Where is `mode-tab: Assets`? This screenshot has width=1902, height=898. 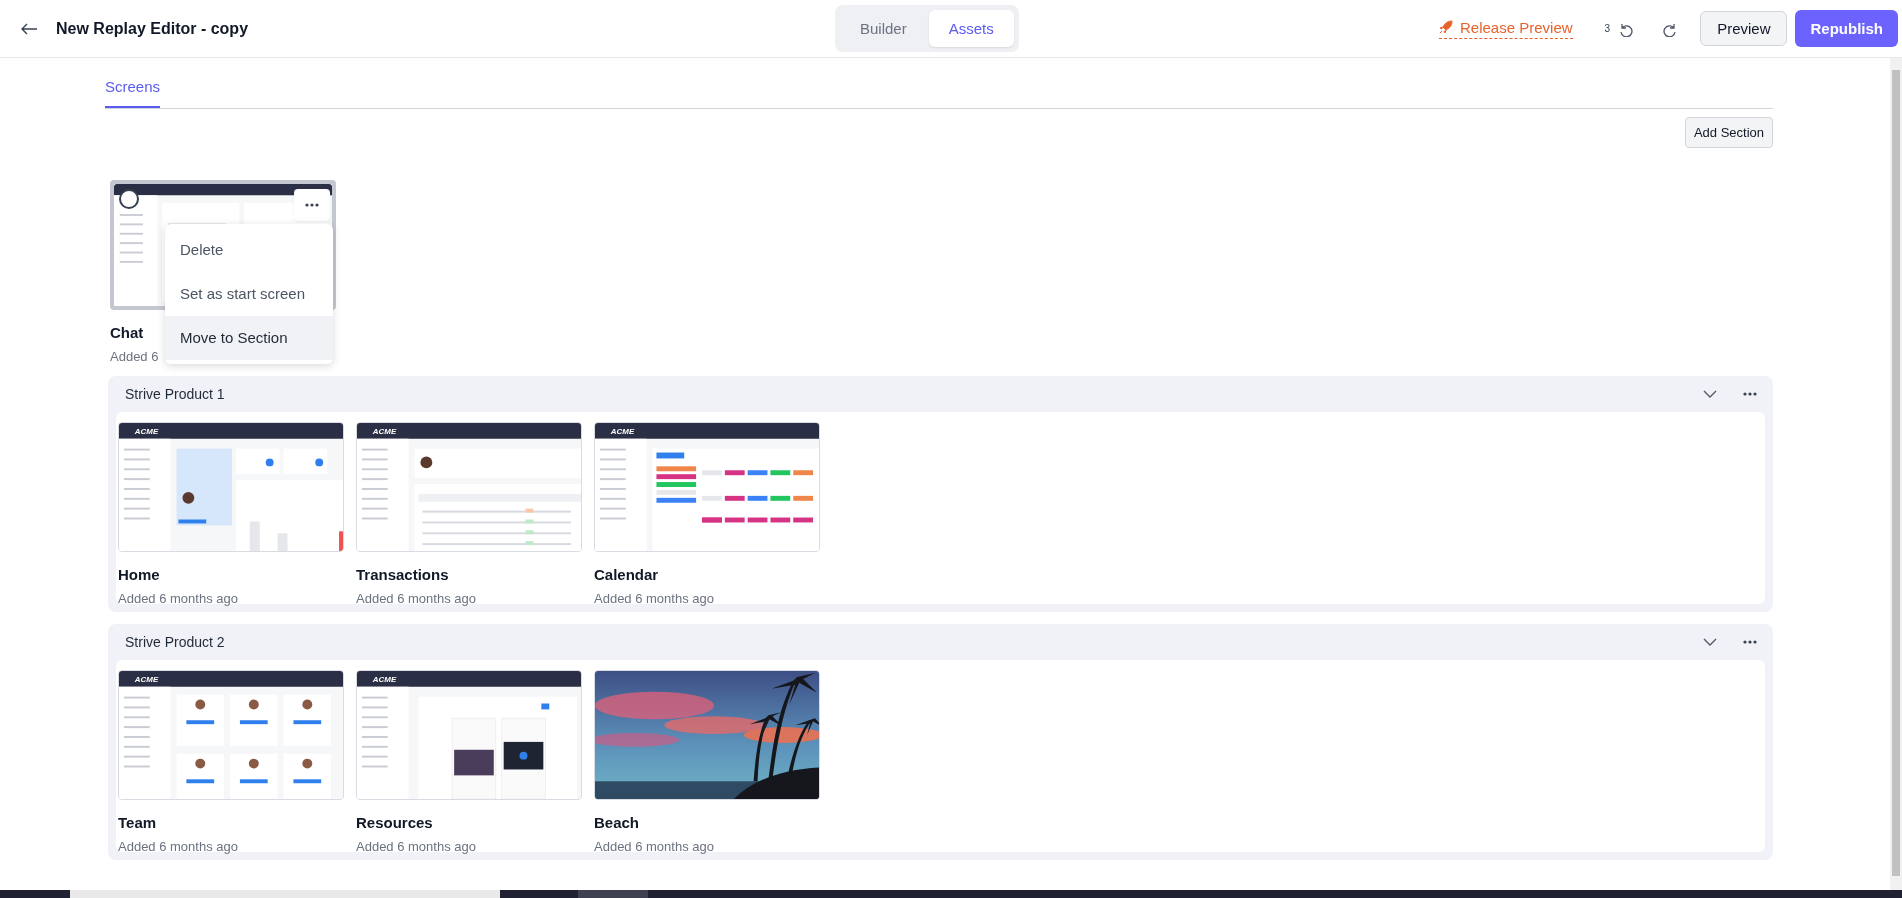
mode-tab: Assets is located at coordinates (971, 28).